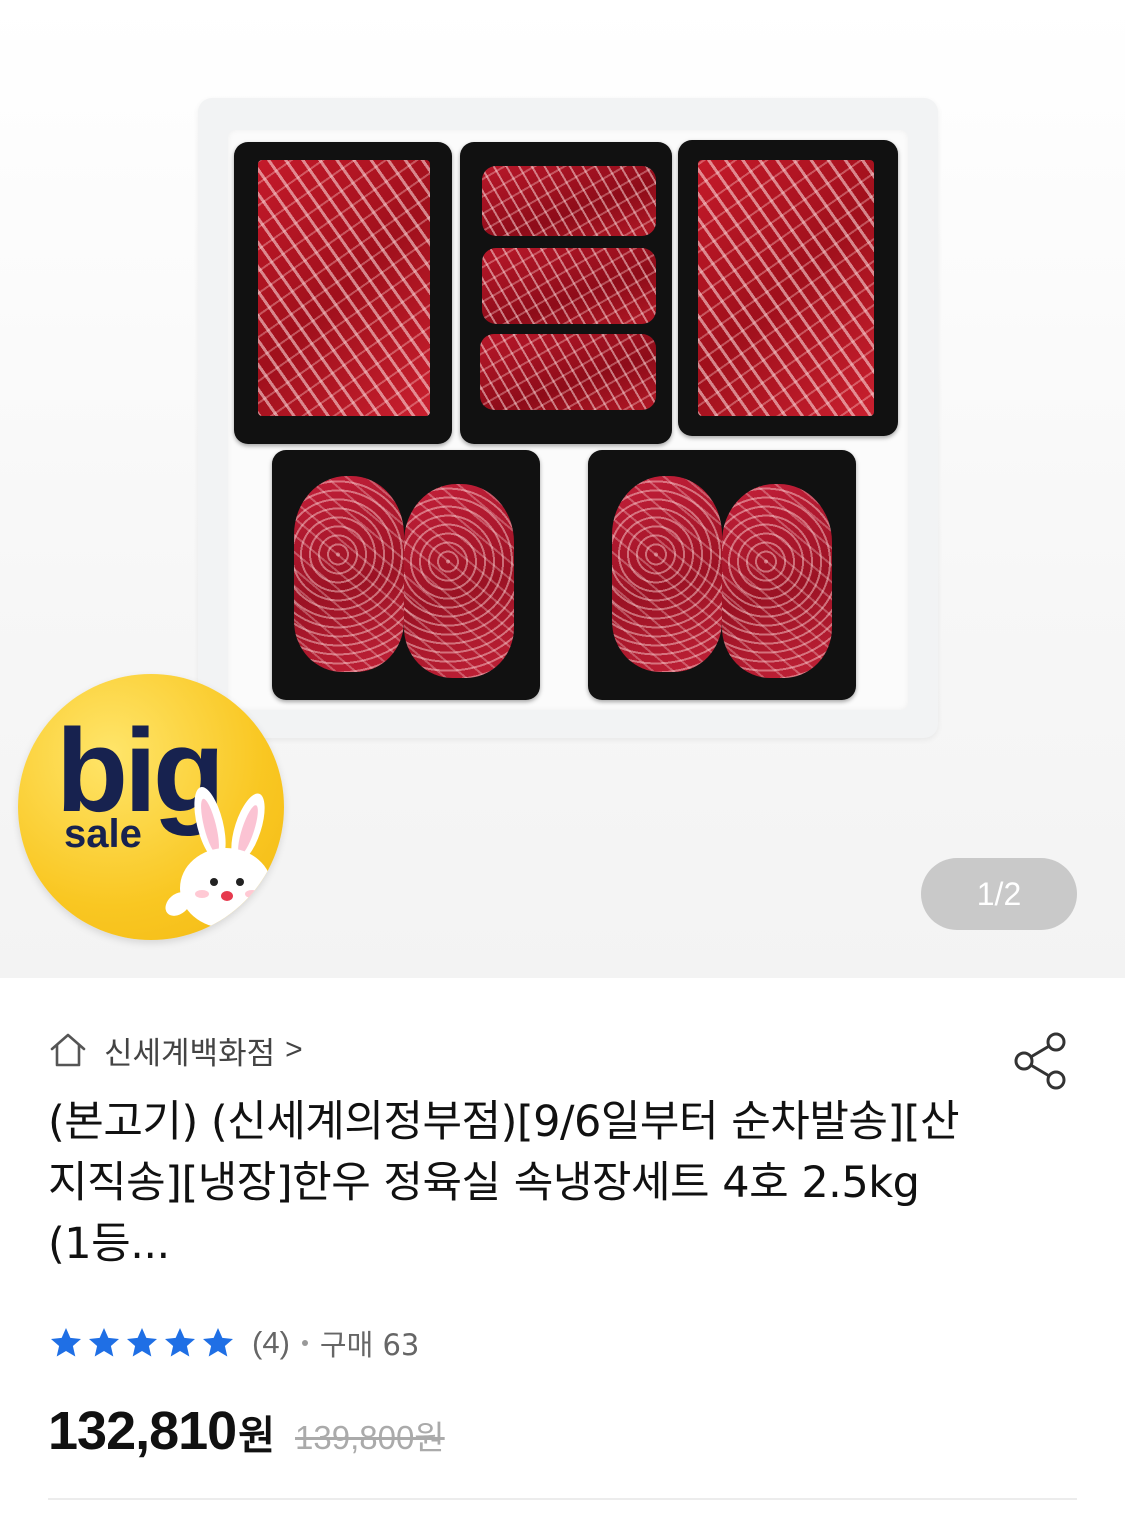 This screenshot has width=1125, height=1525. What do you see at coordinates (190, 1053) in the screenshot?
I see `shop-name: 신세계백화점` at bounding box center [190, 1053].